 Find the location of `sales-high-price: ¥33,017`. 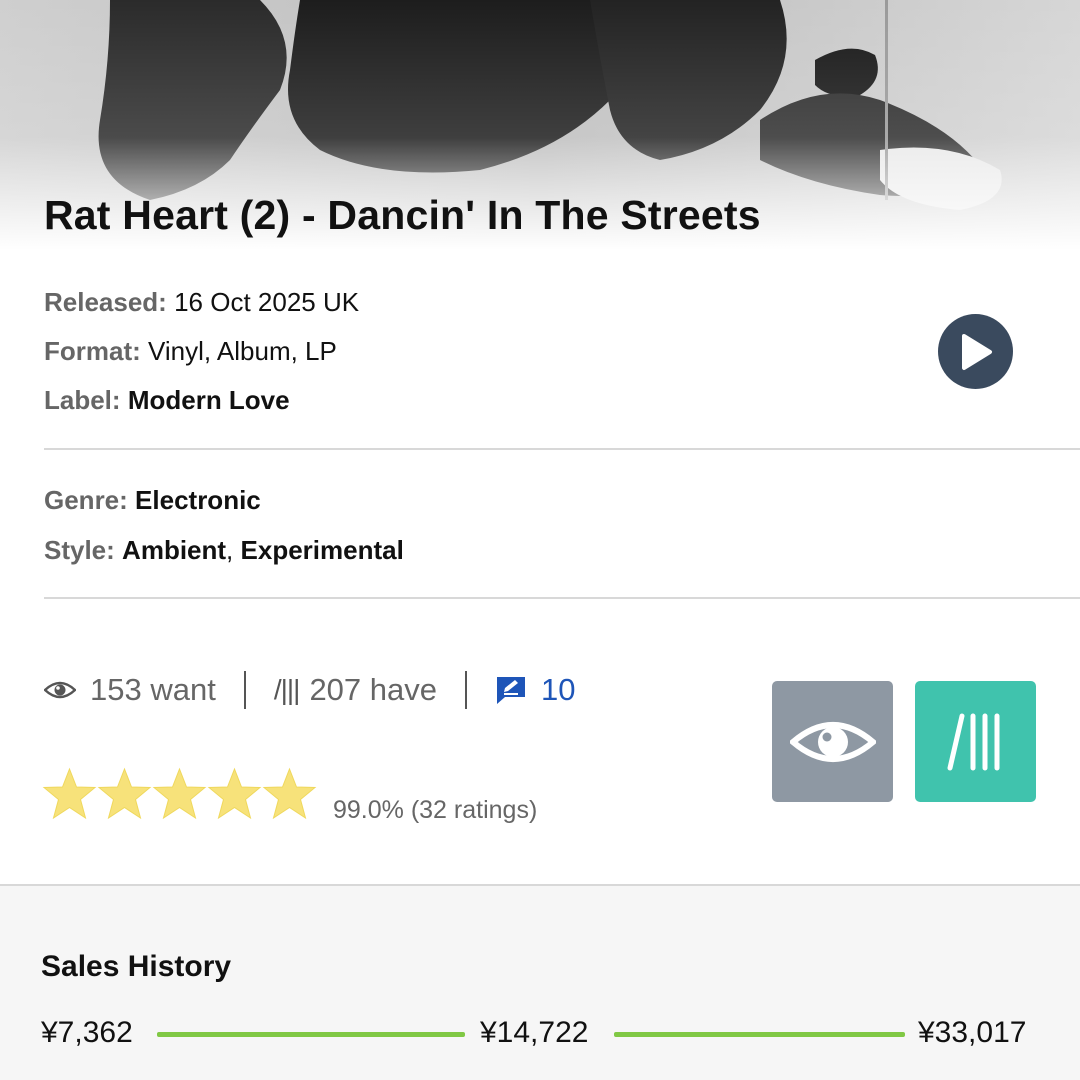

sales-high-price: ¥33,017 is located at coordinates (972, 1032).